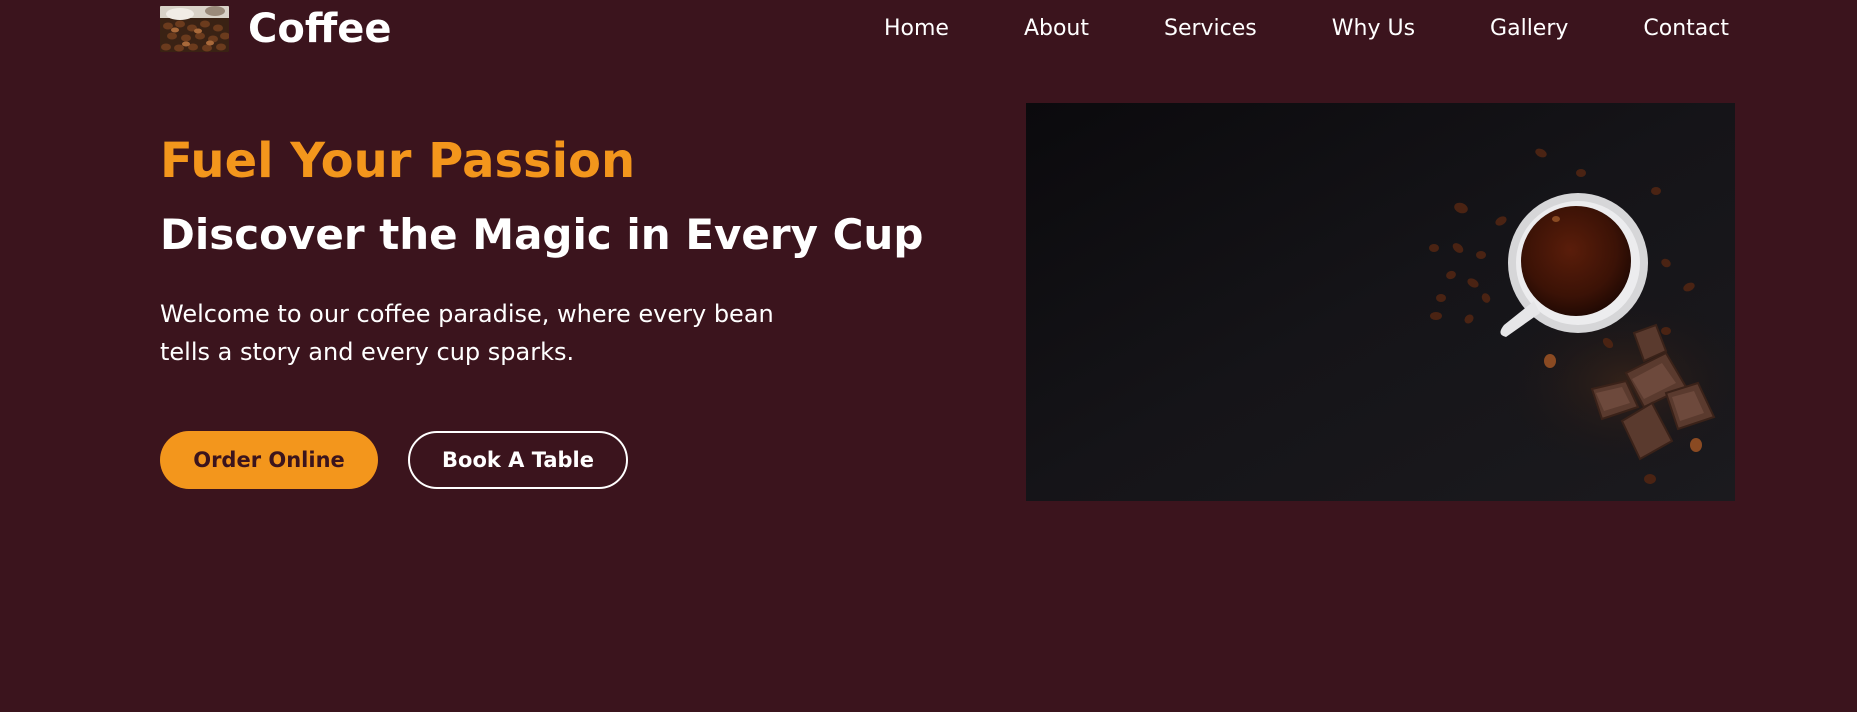 The image size is (1857, 712). What do you see at coordinates (518, 460) in the screenshot?
I see `book-a-table-button: Book A Table` at bounding box center [518, 460].